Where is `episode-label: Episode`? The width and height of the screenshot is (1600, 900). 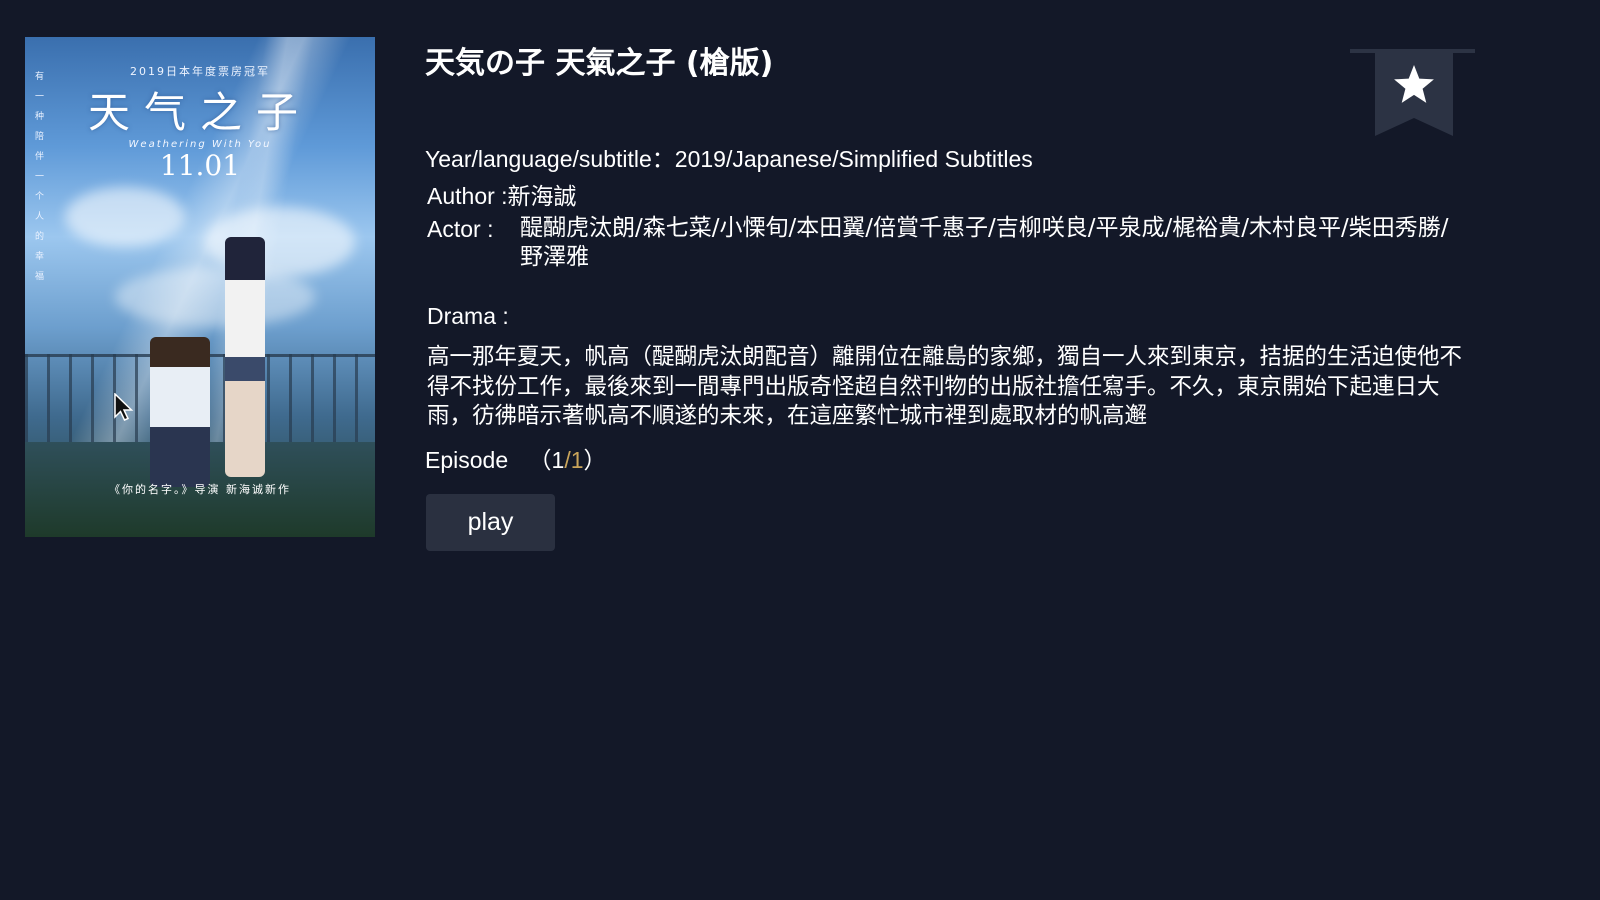
episode-label: Episode is located at coordinates (467, 460).